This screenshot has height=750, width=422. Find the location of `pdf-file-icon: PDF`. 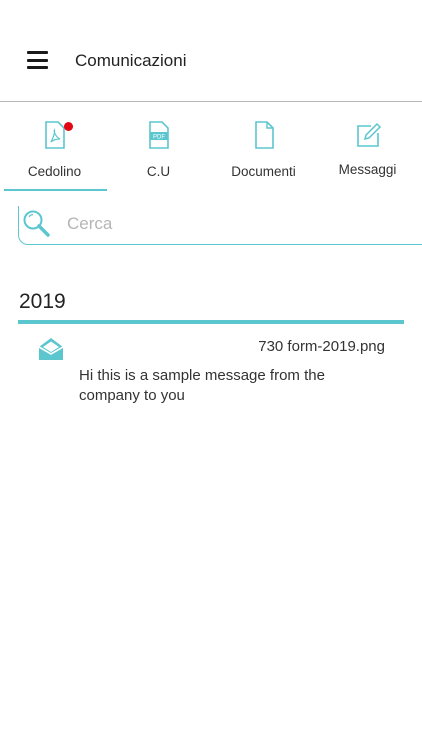

pdf-file-icon: PDF is located at coordinates (158, 135).